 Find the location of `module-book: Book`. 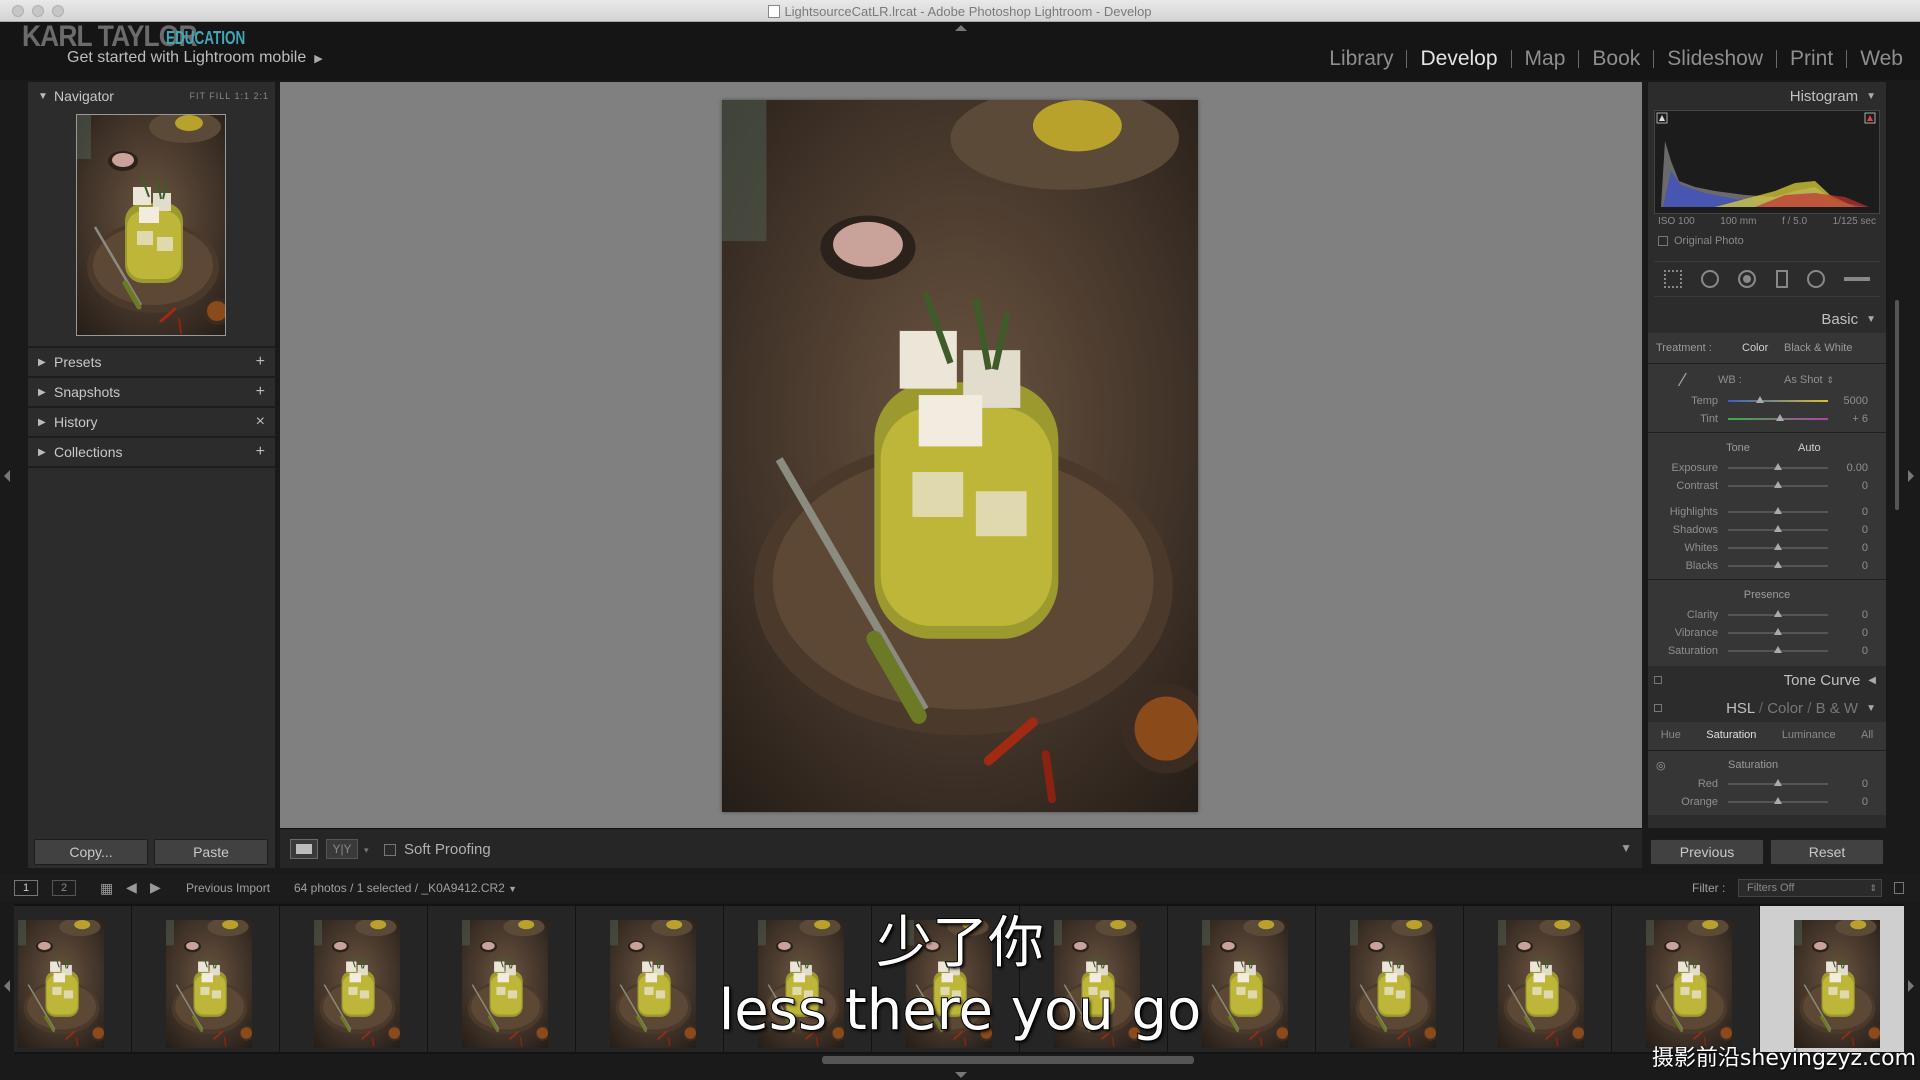

module-book: Book is located at coordinates (1616, 59).